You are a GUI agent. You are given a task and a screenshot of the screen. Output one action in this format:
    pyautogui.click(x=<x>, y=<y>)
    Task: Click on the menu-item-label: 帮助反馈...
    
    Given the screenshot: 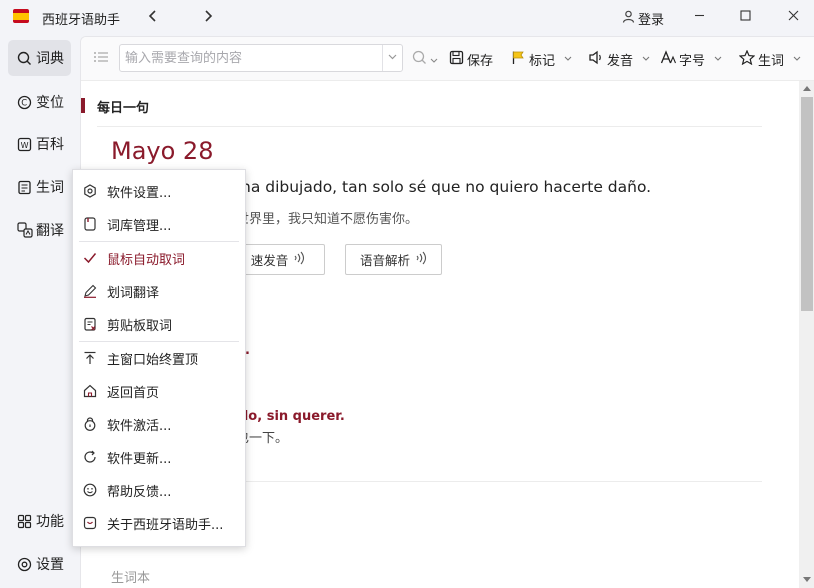 What is the action you would take?
    pyautogui.click(x=139, y=492)
    